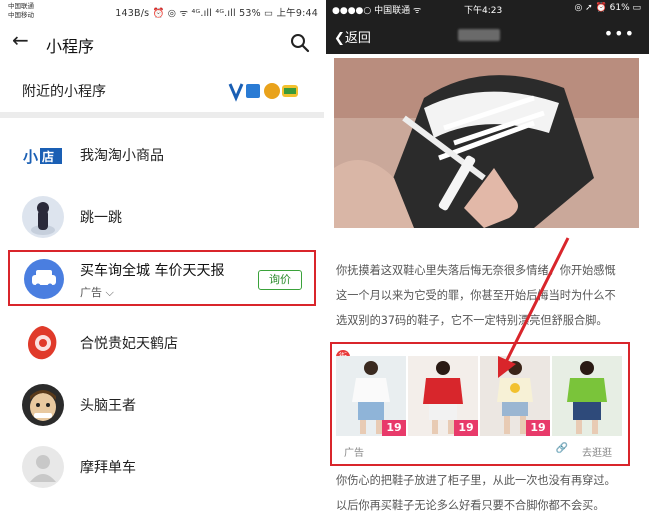  I want to click on shop-logo-icon: 小 店, so click(43, 155).